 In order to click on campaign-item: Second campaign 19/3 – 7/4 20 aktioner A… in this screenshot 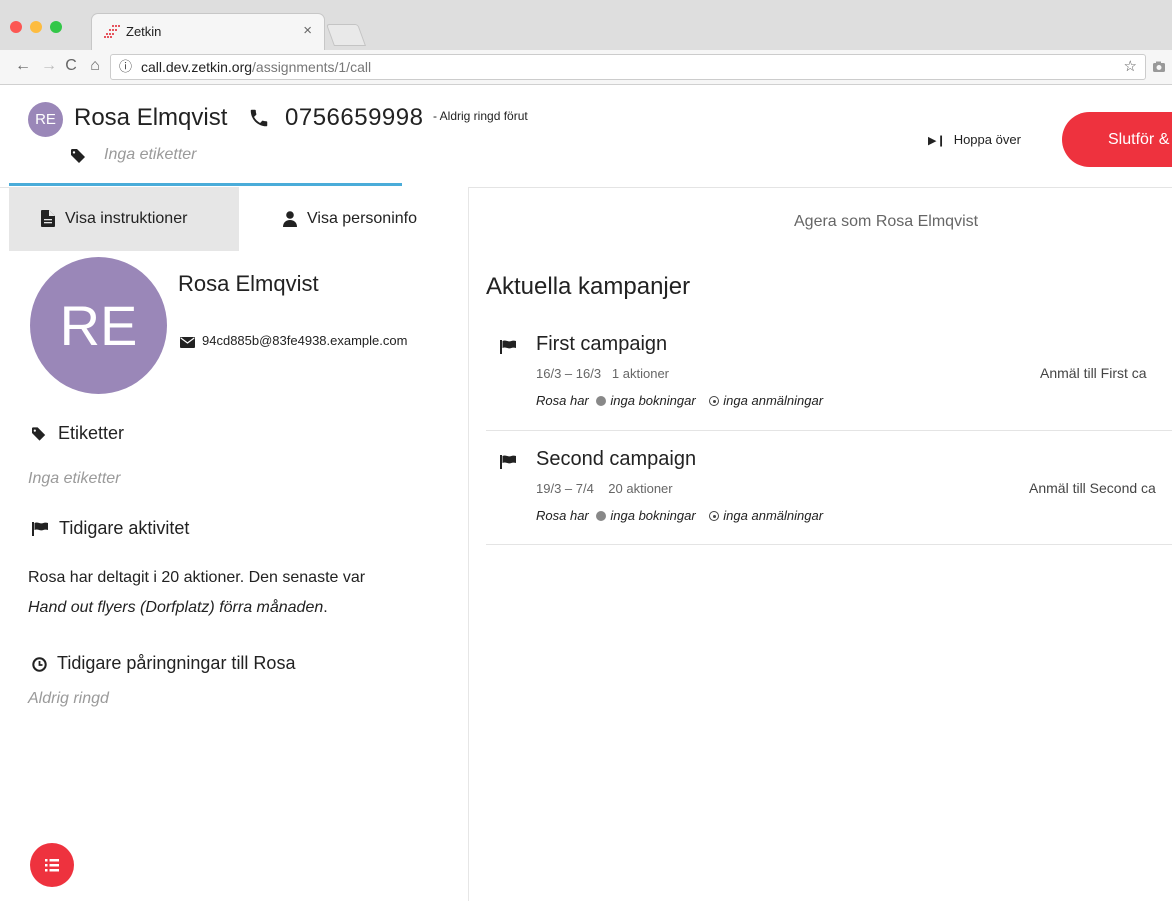, I will do `click(829, 495)`.